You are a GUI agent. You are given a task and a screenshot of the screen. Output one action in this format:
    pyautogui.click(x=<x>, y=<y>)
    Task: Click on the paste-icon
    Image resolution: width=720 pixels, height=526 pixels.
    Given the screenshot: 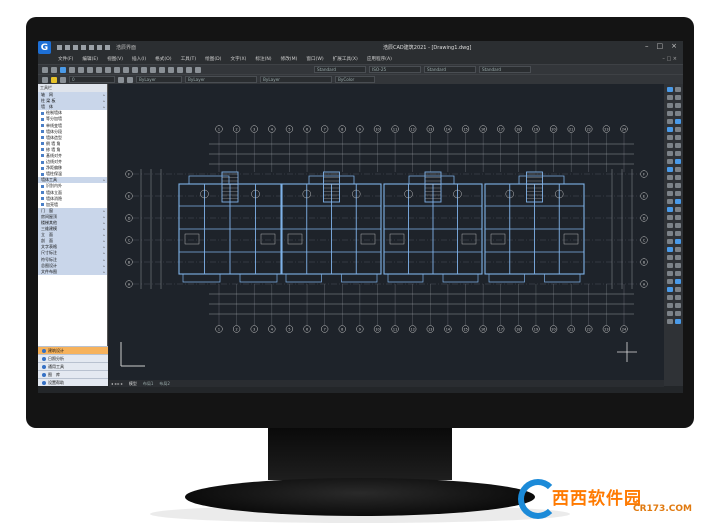 What is the action you would take?
    pyautogui.click(x=99, y=69)
    